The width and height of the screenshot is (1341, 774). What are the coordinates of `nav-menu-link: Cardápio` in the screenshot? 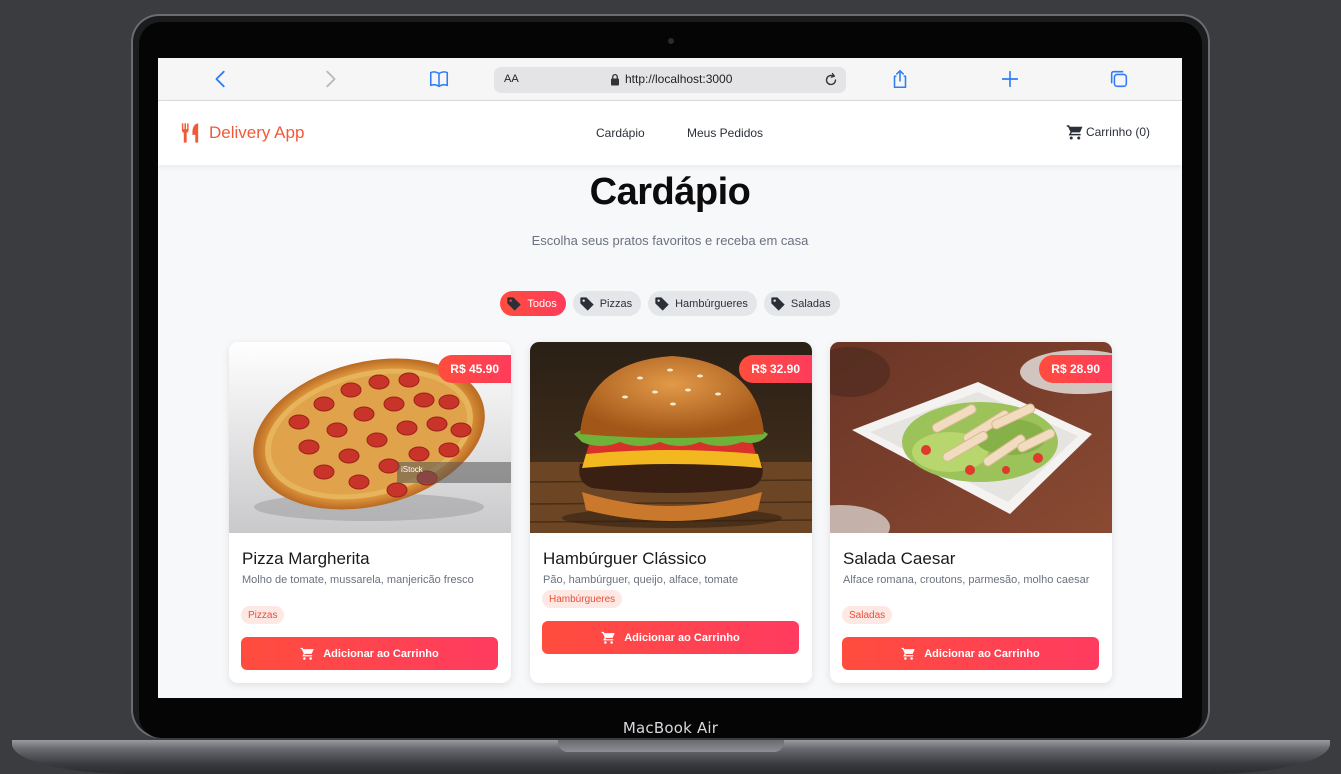 It's located at (620, 133).